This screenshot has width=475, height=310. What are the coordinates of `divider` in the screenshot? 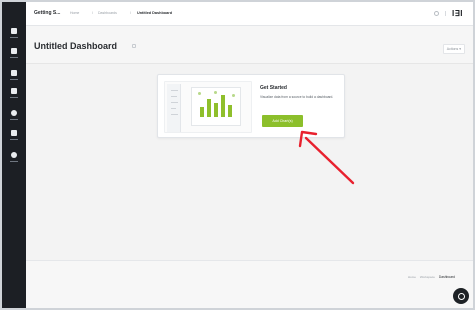 It's located at (445, 13).